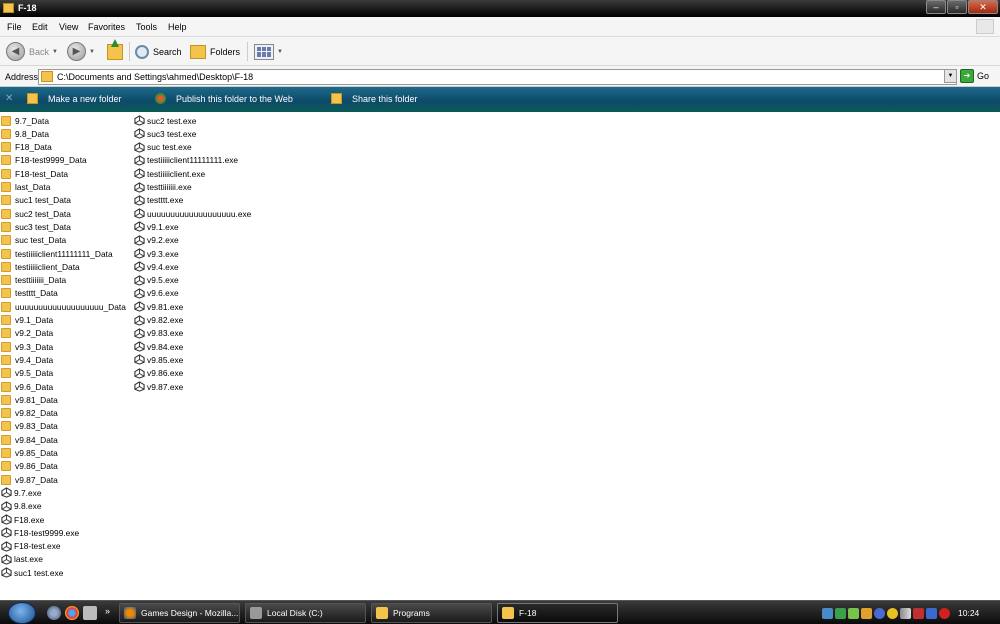  What do you see at coordinates (165, 120) in the screenshot?
I see `exe-file-item: suc2 test.exe` at bounding box center [165, 120].